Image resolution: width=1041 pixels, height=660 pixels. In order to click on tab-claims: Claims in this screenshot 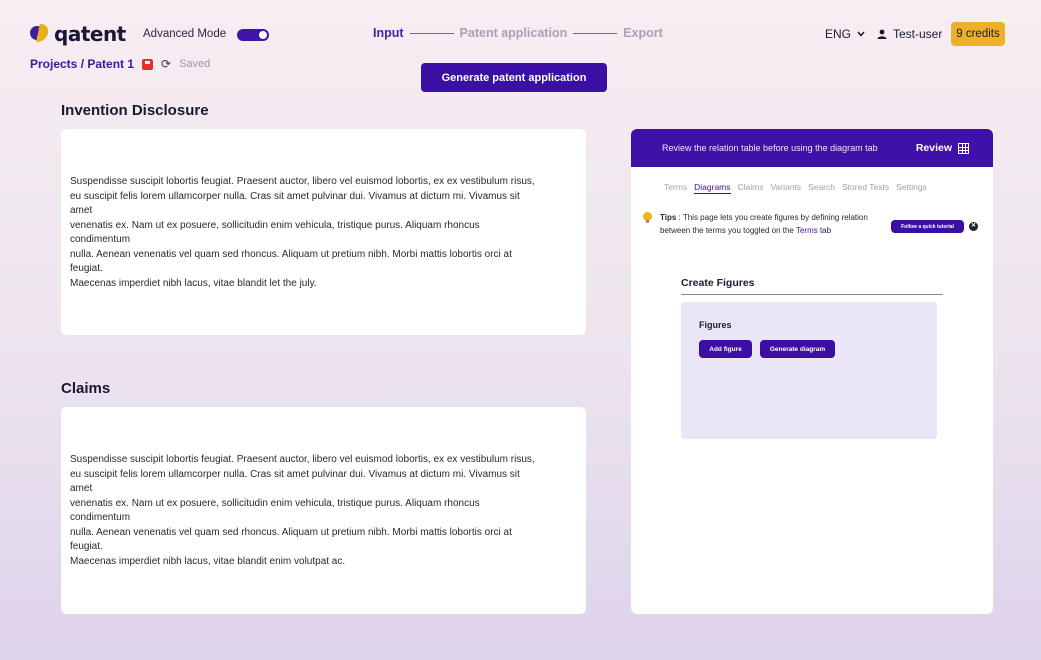, I will do `click(751, 188)`.